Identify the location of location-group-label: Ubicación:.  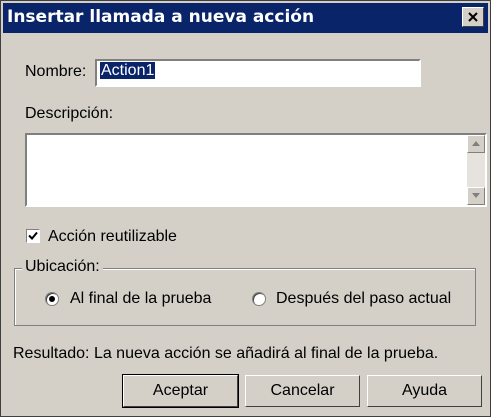
(62, 267).